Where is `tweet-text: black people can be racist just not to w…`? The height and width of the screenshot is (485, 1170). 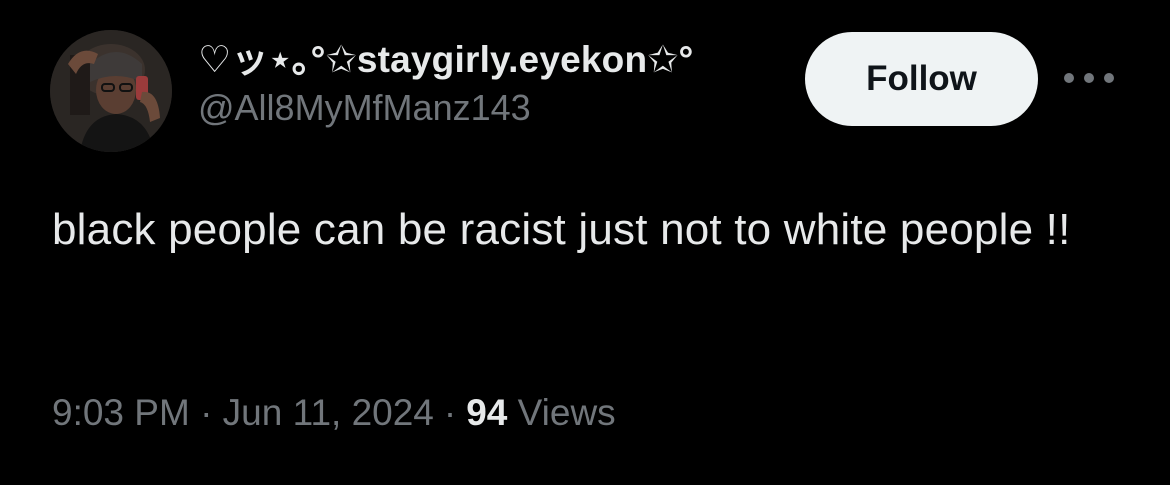
tweet-text: black people can be racist just not to w… is located at coordinates (561, 229).